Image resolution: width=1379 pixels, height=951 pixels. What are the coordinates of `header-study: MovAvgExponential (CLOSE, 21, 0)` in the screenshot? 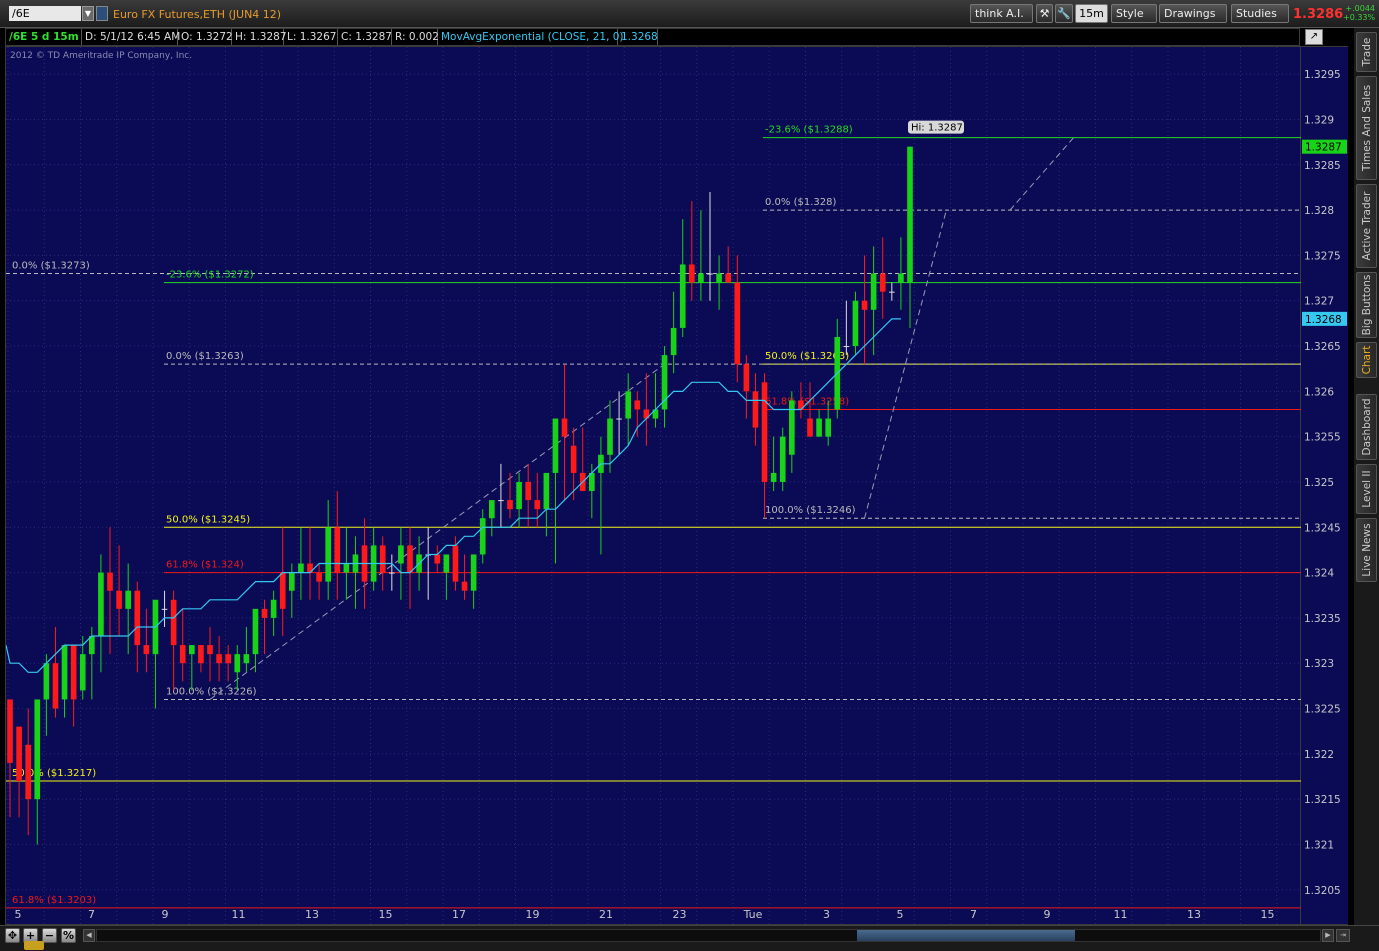 It's located at (531, 37).